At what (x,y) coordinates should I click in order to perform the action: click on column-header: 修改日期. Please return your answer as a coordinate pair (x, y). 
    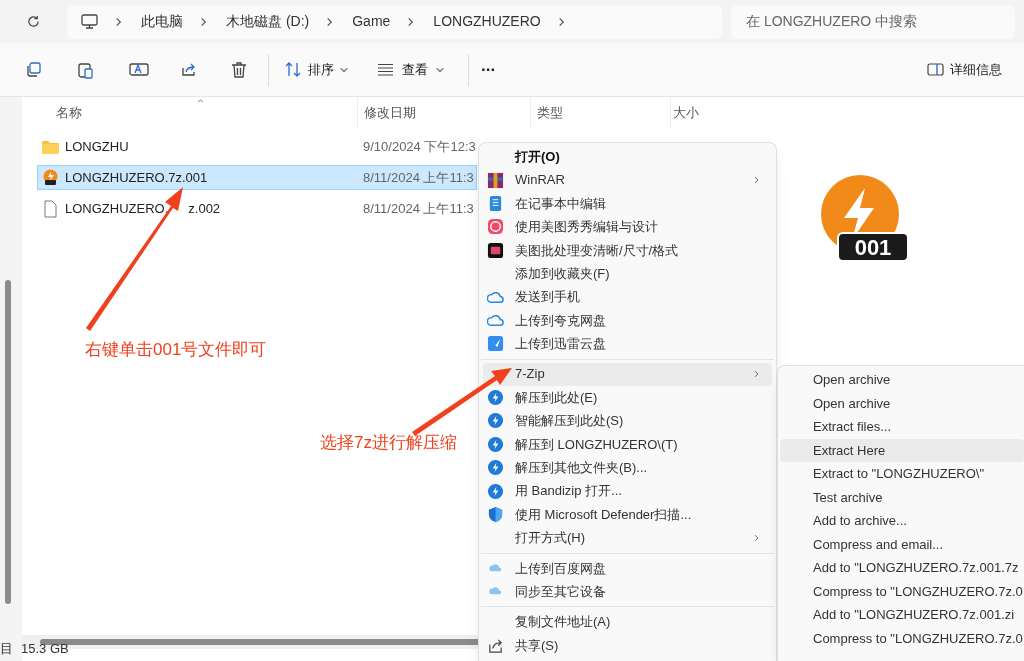
    Looking at the image, I should click on (443, 112).